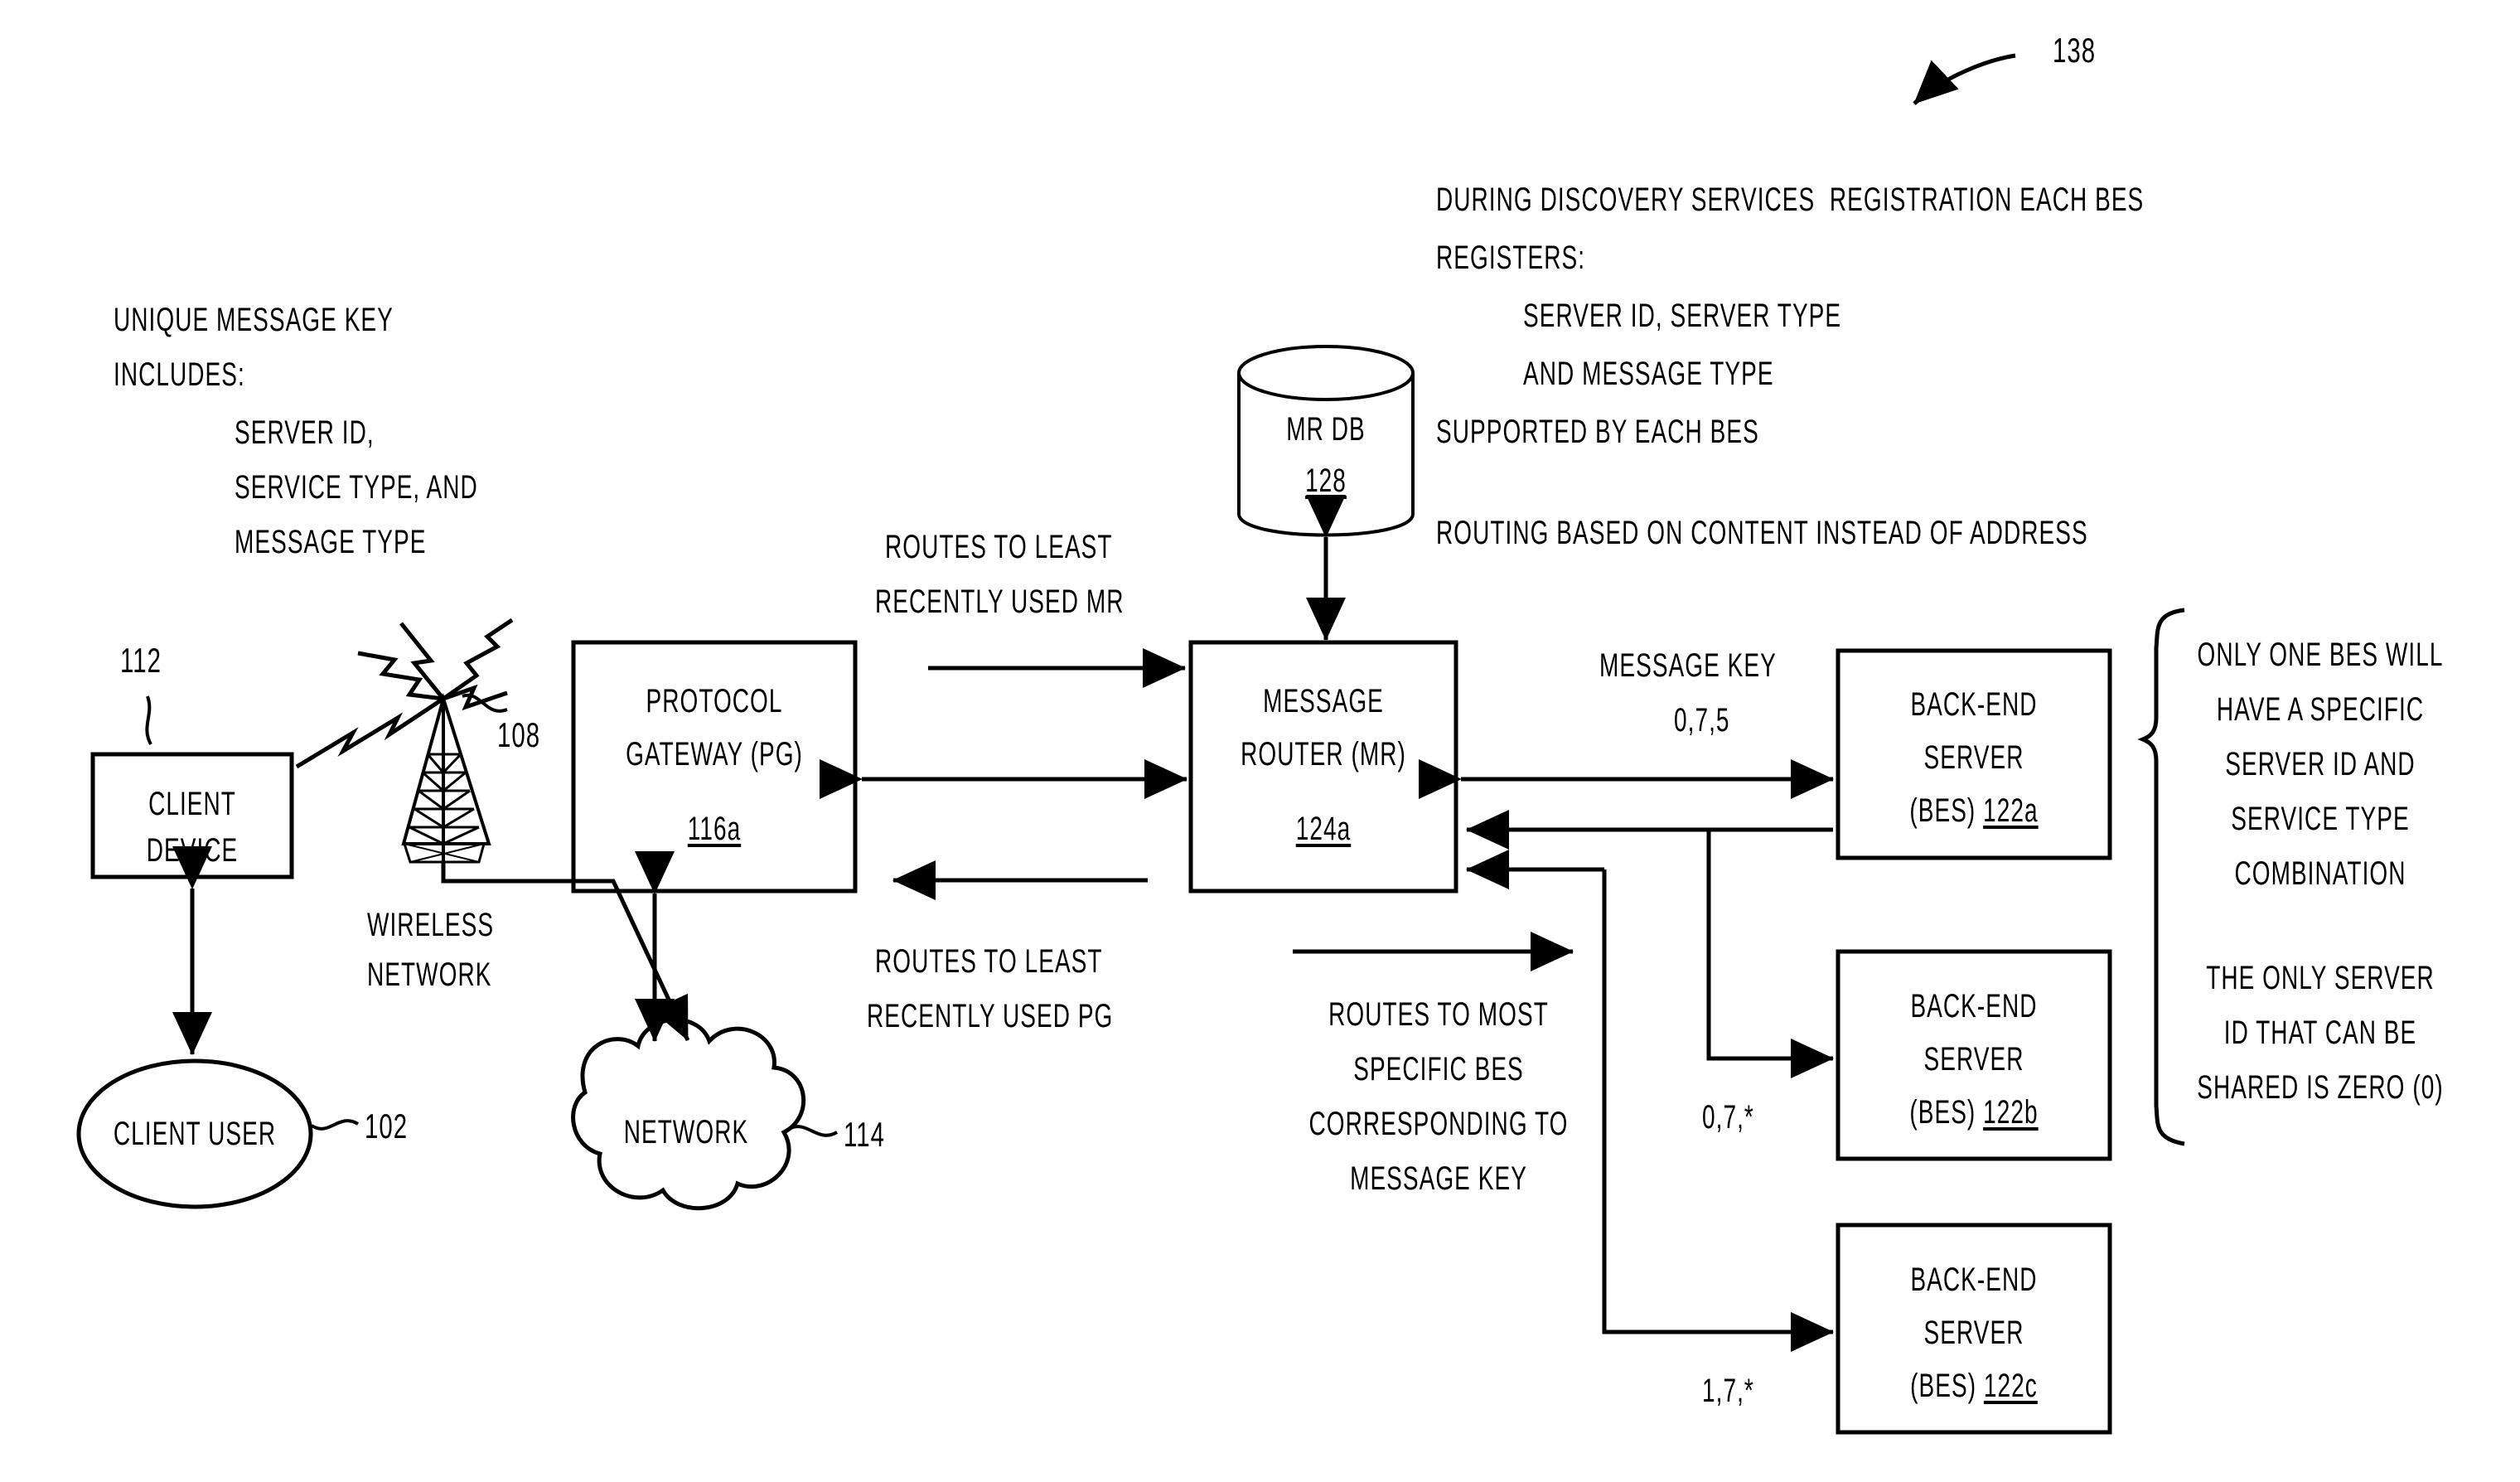 This screenshot has width=2520, height=1482. What do you see at coordinates (1947, 1386) in the screenshot?
I see `bes-c-suffix: (BES)` at bounding box center [1947, 1386].